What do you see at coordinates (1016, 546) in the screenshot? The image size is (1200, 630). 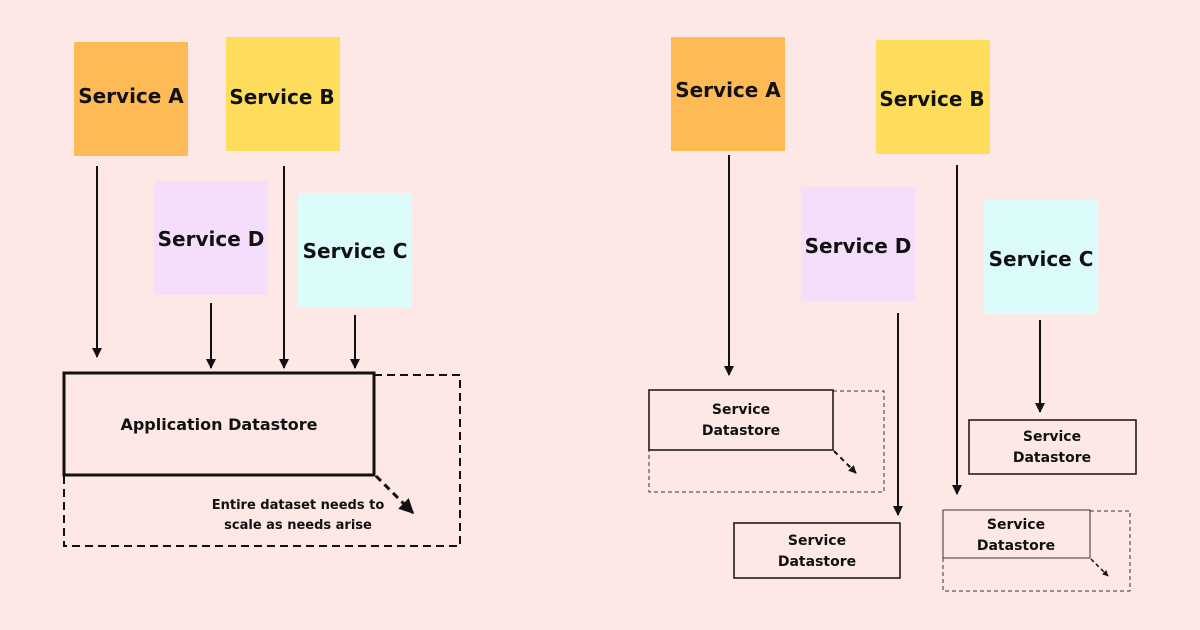 I see `service-b-datastore-label-line-2: Datastore` at bounding box center [1016, 546].